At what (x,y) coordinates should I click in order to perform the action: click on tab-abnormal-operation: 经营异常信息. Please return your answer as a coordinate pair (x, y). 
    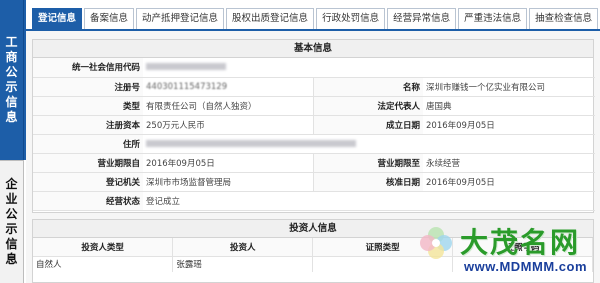
    Looking at the image, I should click on (422, 18).